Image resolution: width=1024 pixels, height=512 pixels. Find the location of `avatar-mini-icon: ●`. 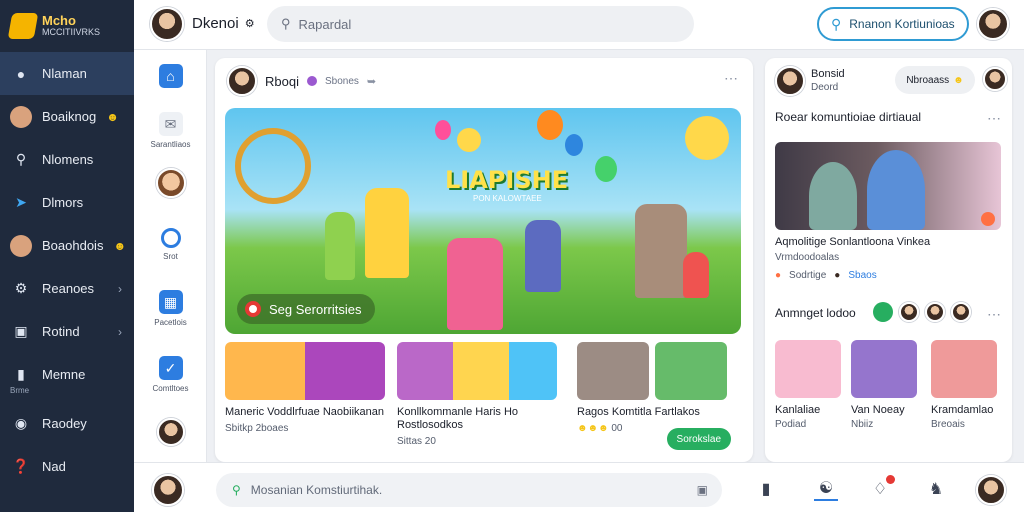

avatar-mini-icon: ● is located at coordinates (837, 275).